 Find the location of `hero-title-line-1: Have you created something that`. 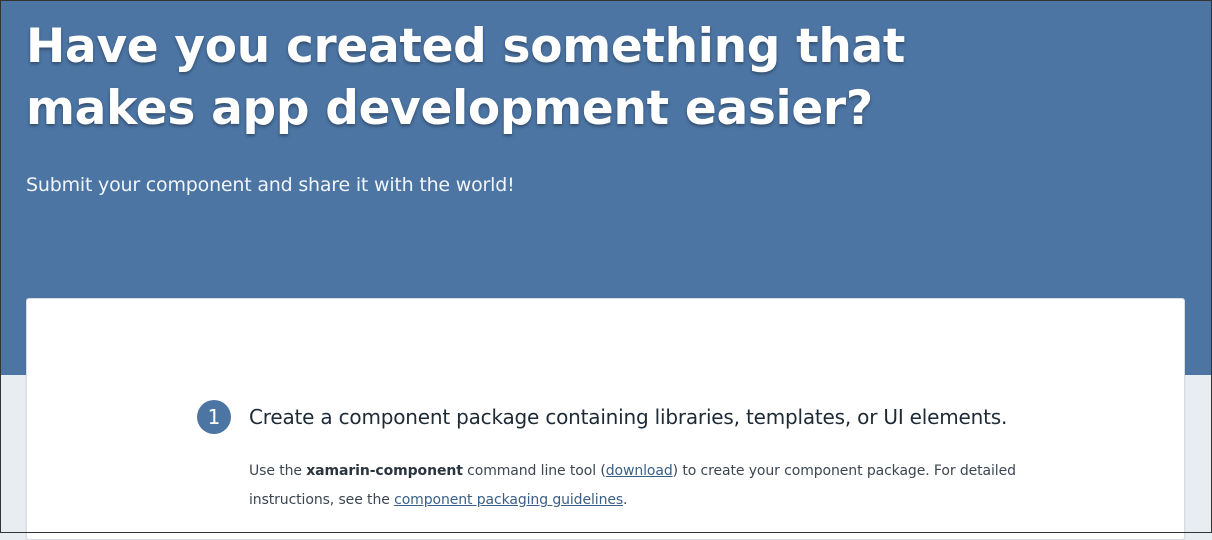

hero-title-line-1: Have you created something that is located at coordinates (466, 46).